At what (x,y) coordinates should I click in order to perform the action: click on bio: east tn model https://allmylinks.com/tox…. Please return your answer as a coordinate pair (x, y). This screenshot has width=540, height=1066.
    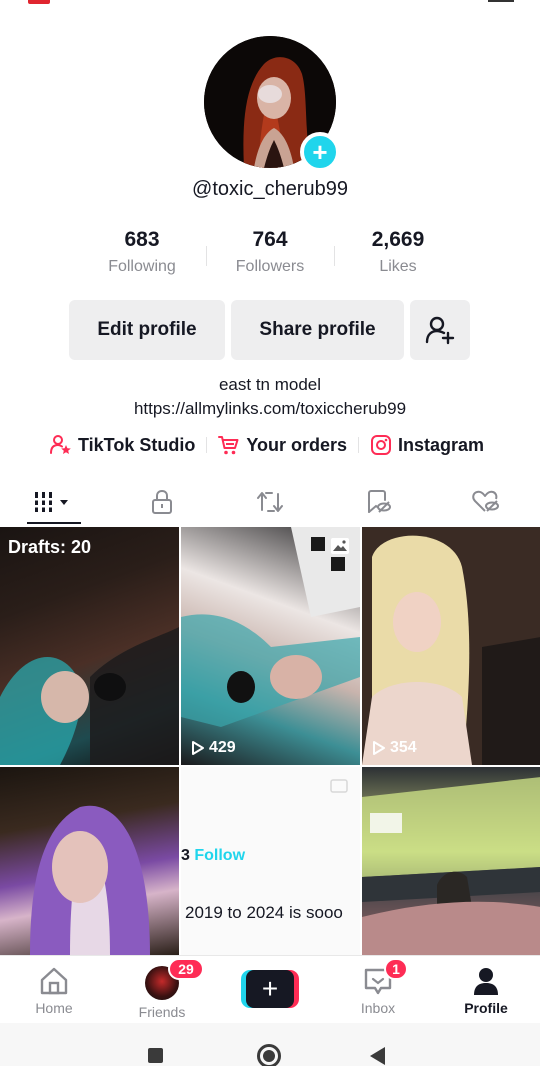
    Looking at the image, I should click on (270, 397).